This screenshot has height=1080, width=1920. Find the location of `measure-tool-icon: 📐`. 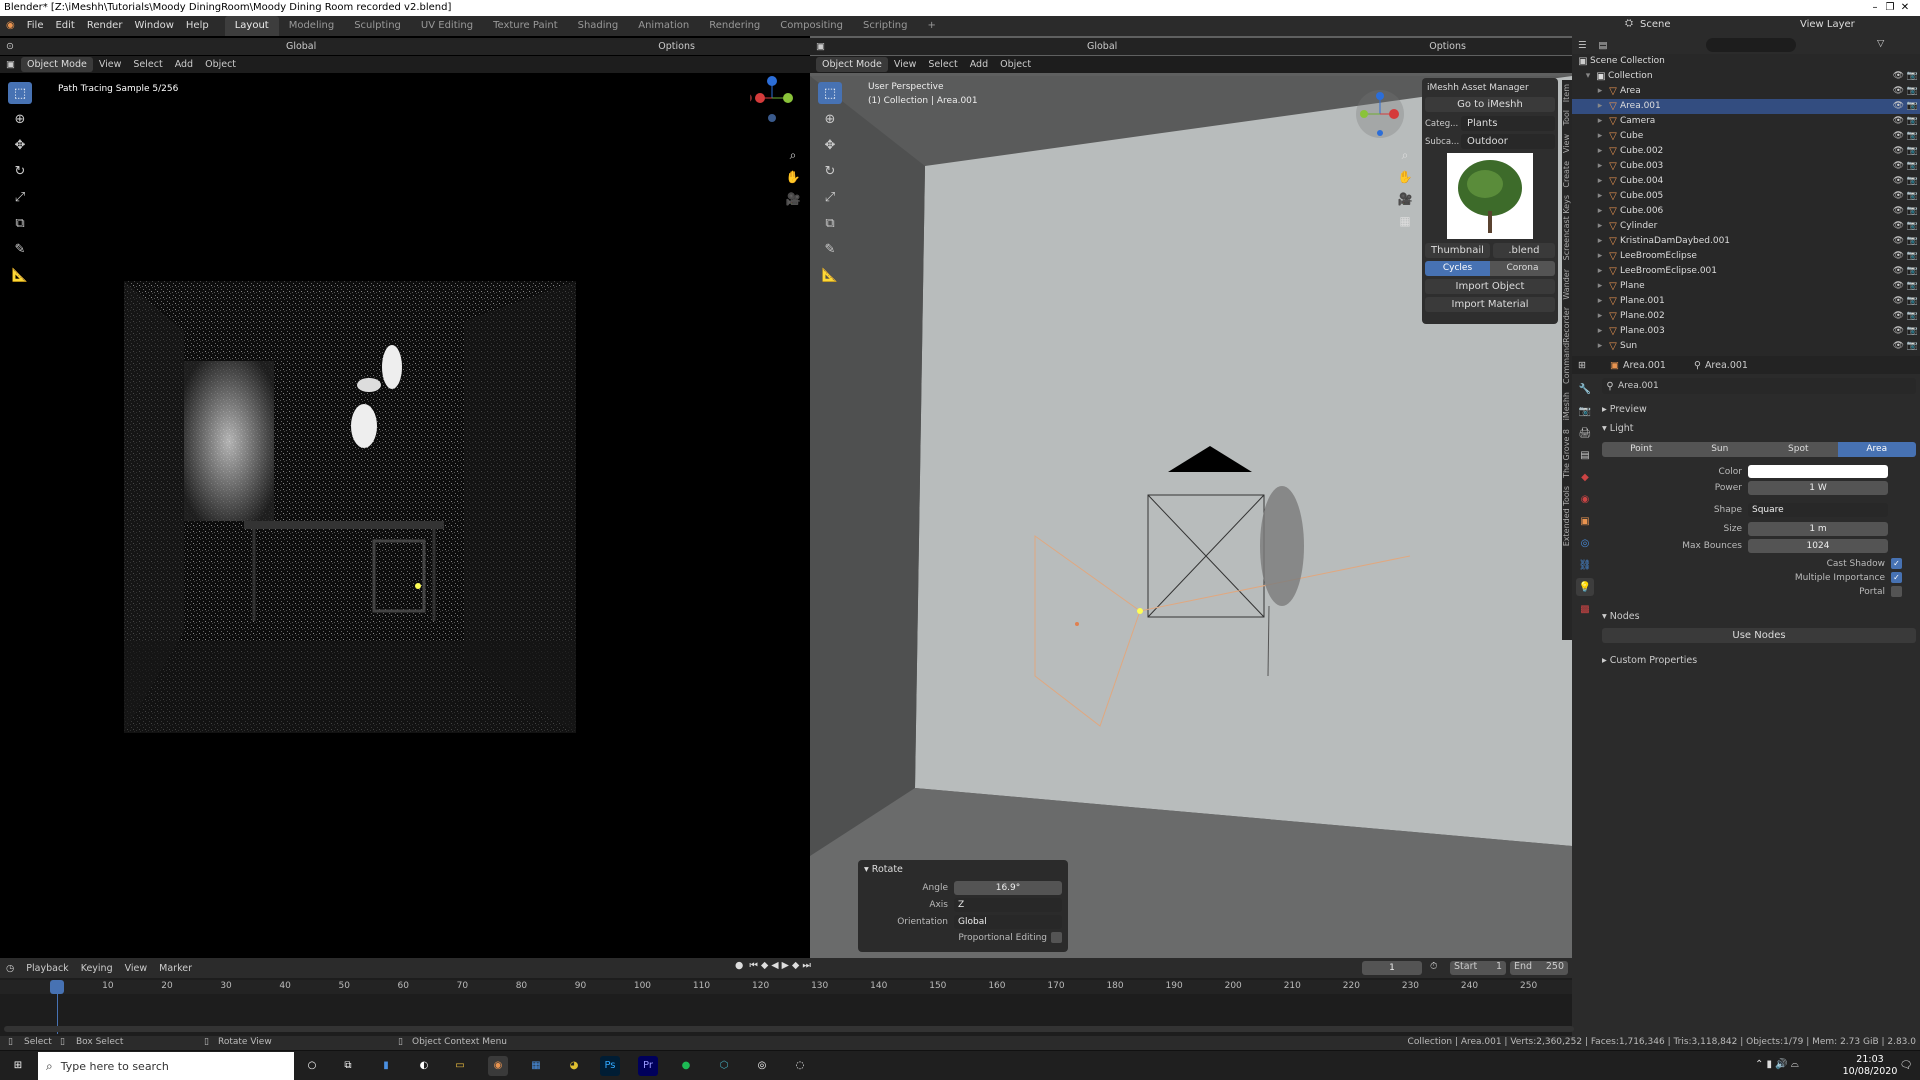

measure-tool-icon: 📐 is located at coordinates (20, 275).